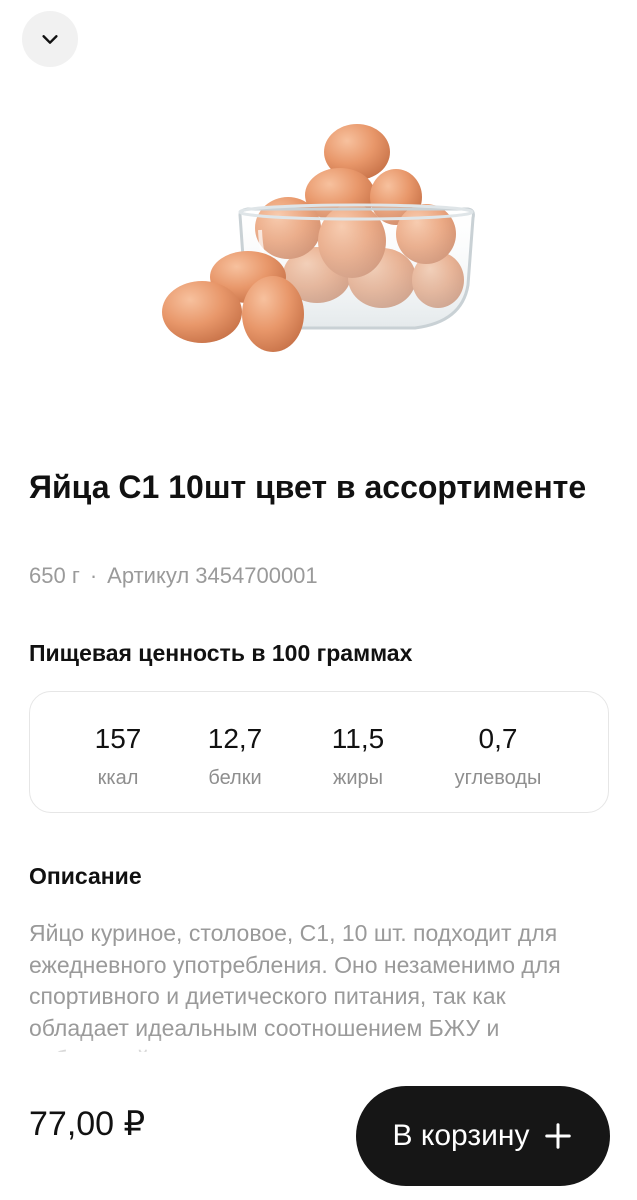 Image resolution: width=637 pixels, height=1200 pixels. Describe the element at coordinates (235, 738) in the screenshot. I see `nutrition-value: 12,7` at that location.